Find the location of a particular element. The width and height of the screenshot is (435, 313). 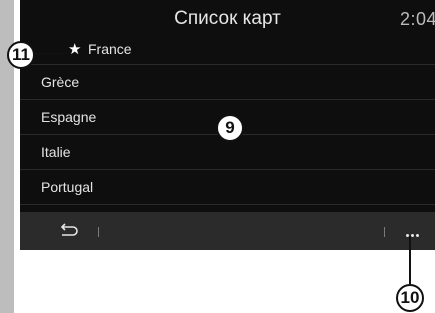

star-icon: ★ is located at coordinates (75, 49).